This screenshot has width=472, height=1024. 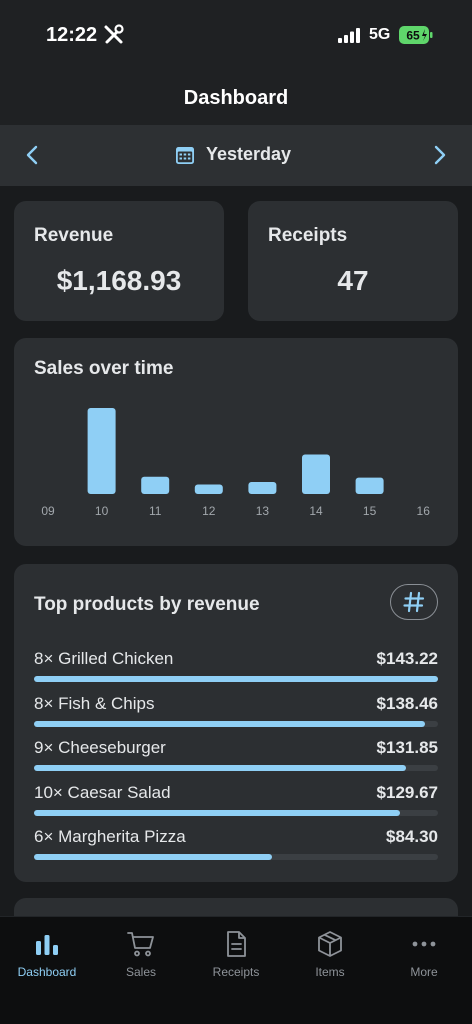 What do you see at coordinates (236, 35) in the screenshot?
I see `status-bar: 12:22 5G 65` at bounding box center [236, 35].